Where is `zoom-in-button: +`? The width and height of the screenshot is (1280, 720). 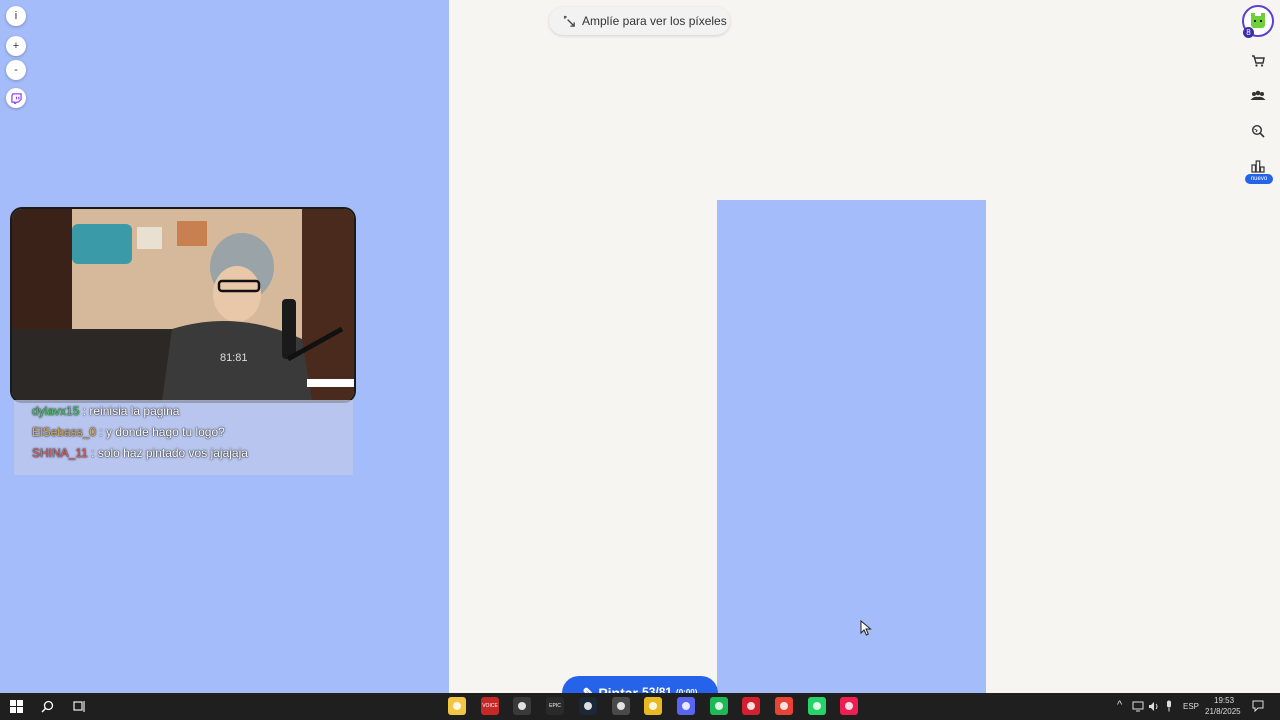 zoom-in-button: + is located at coordinates (16, 46).